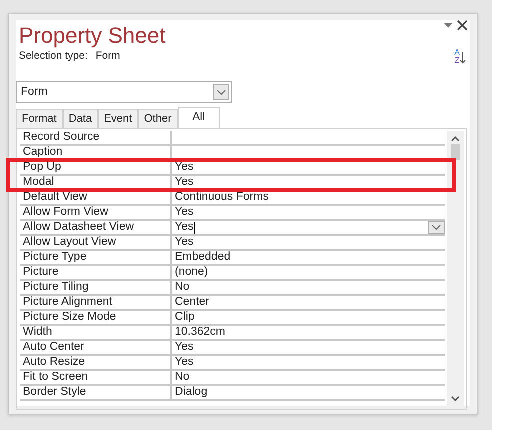  I want to click on scrollbar-thumb, so click(455, 152).